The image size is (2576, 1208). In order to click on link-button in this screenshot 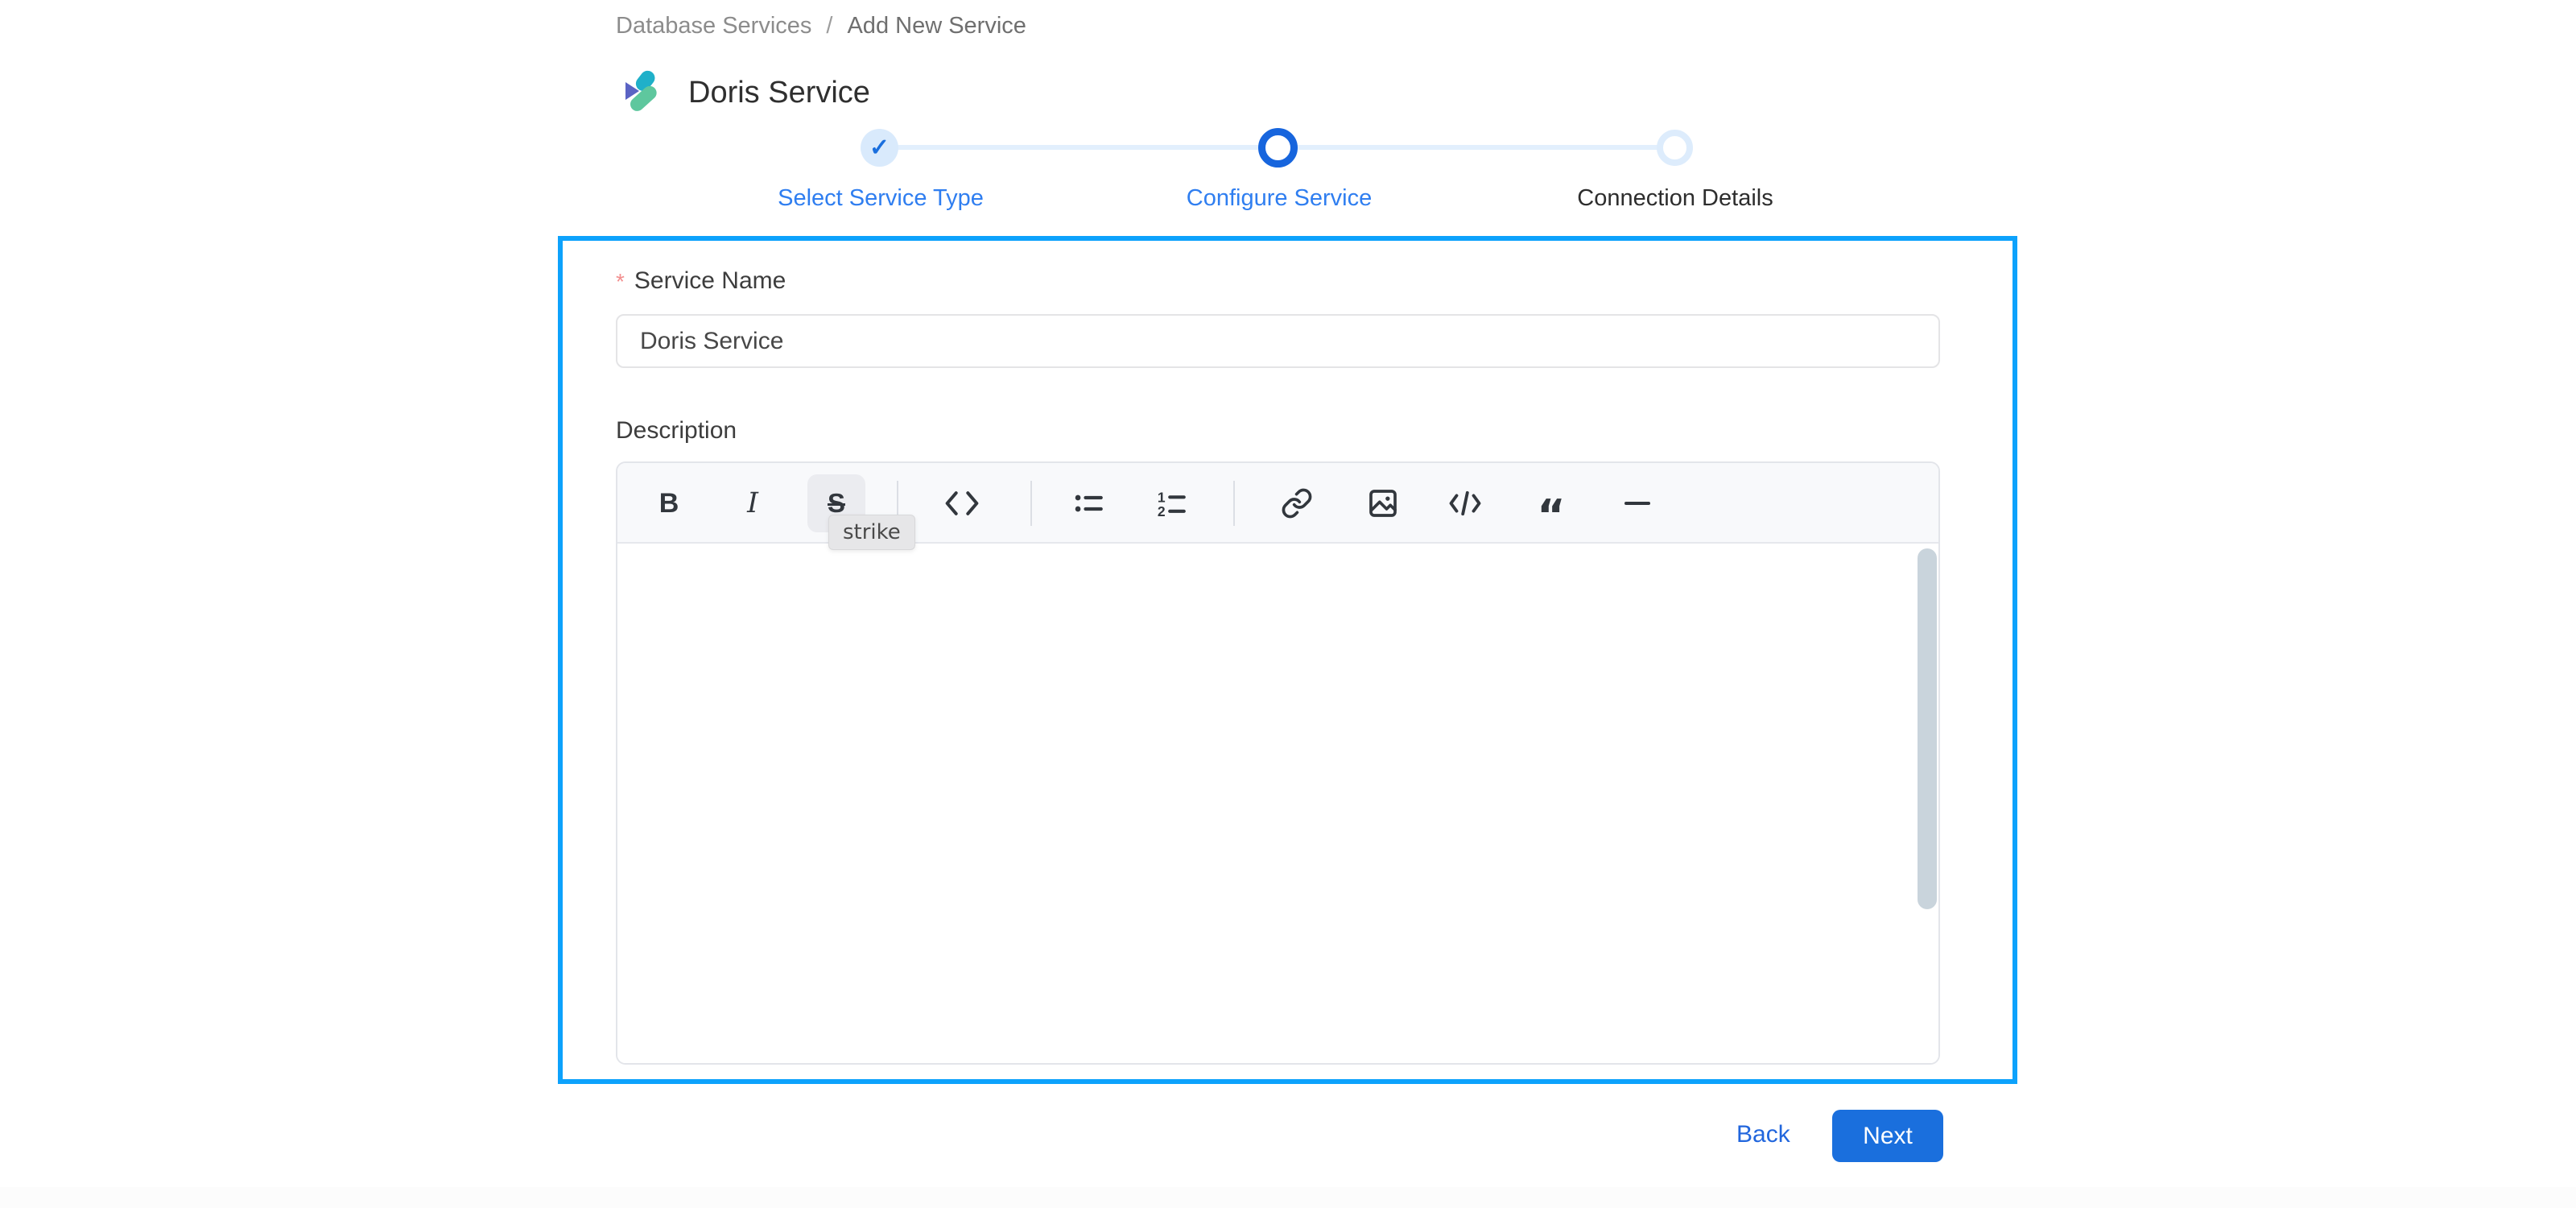, I will do `click(1297, 503)`.